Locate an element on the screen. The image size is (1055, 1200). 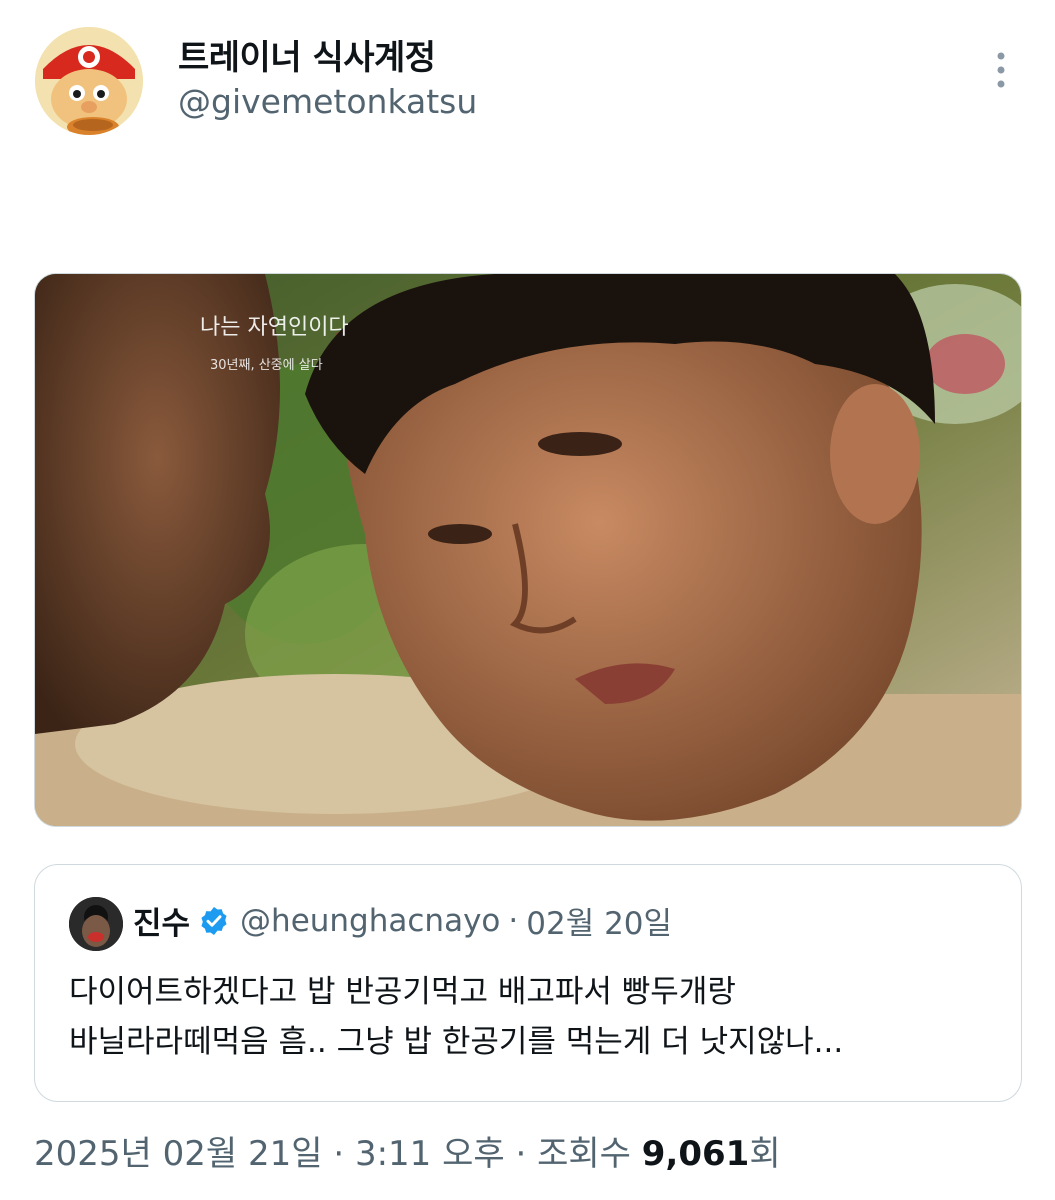
quoted-tweet-date: 02월 20일 is located at coordinates (599, 920).